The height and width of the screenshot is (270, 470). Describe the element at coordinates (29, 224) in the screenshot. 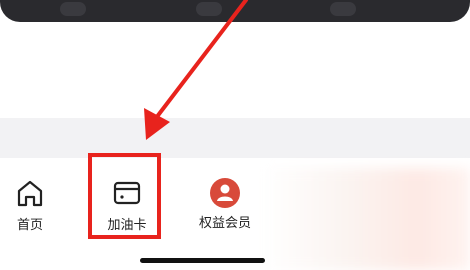

I see `tab-home-label: 首页` at that location.